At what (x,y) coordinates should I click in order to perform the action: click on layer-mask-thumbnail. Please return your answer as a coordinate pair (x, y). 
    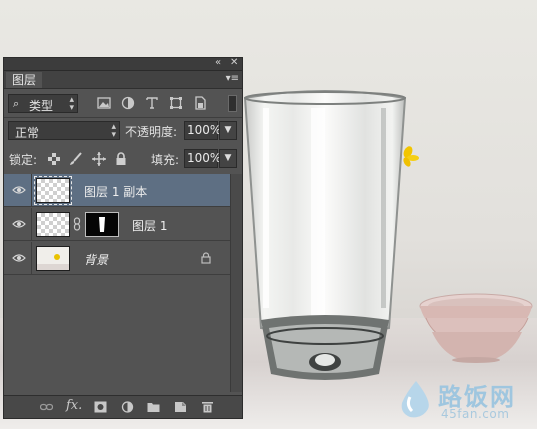
    Looking at the image, I should click on (102, 224).